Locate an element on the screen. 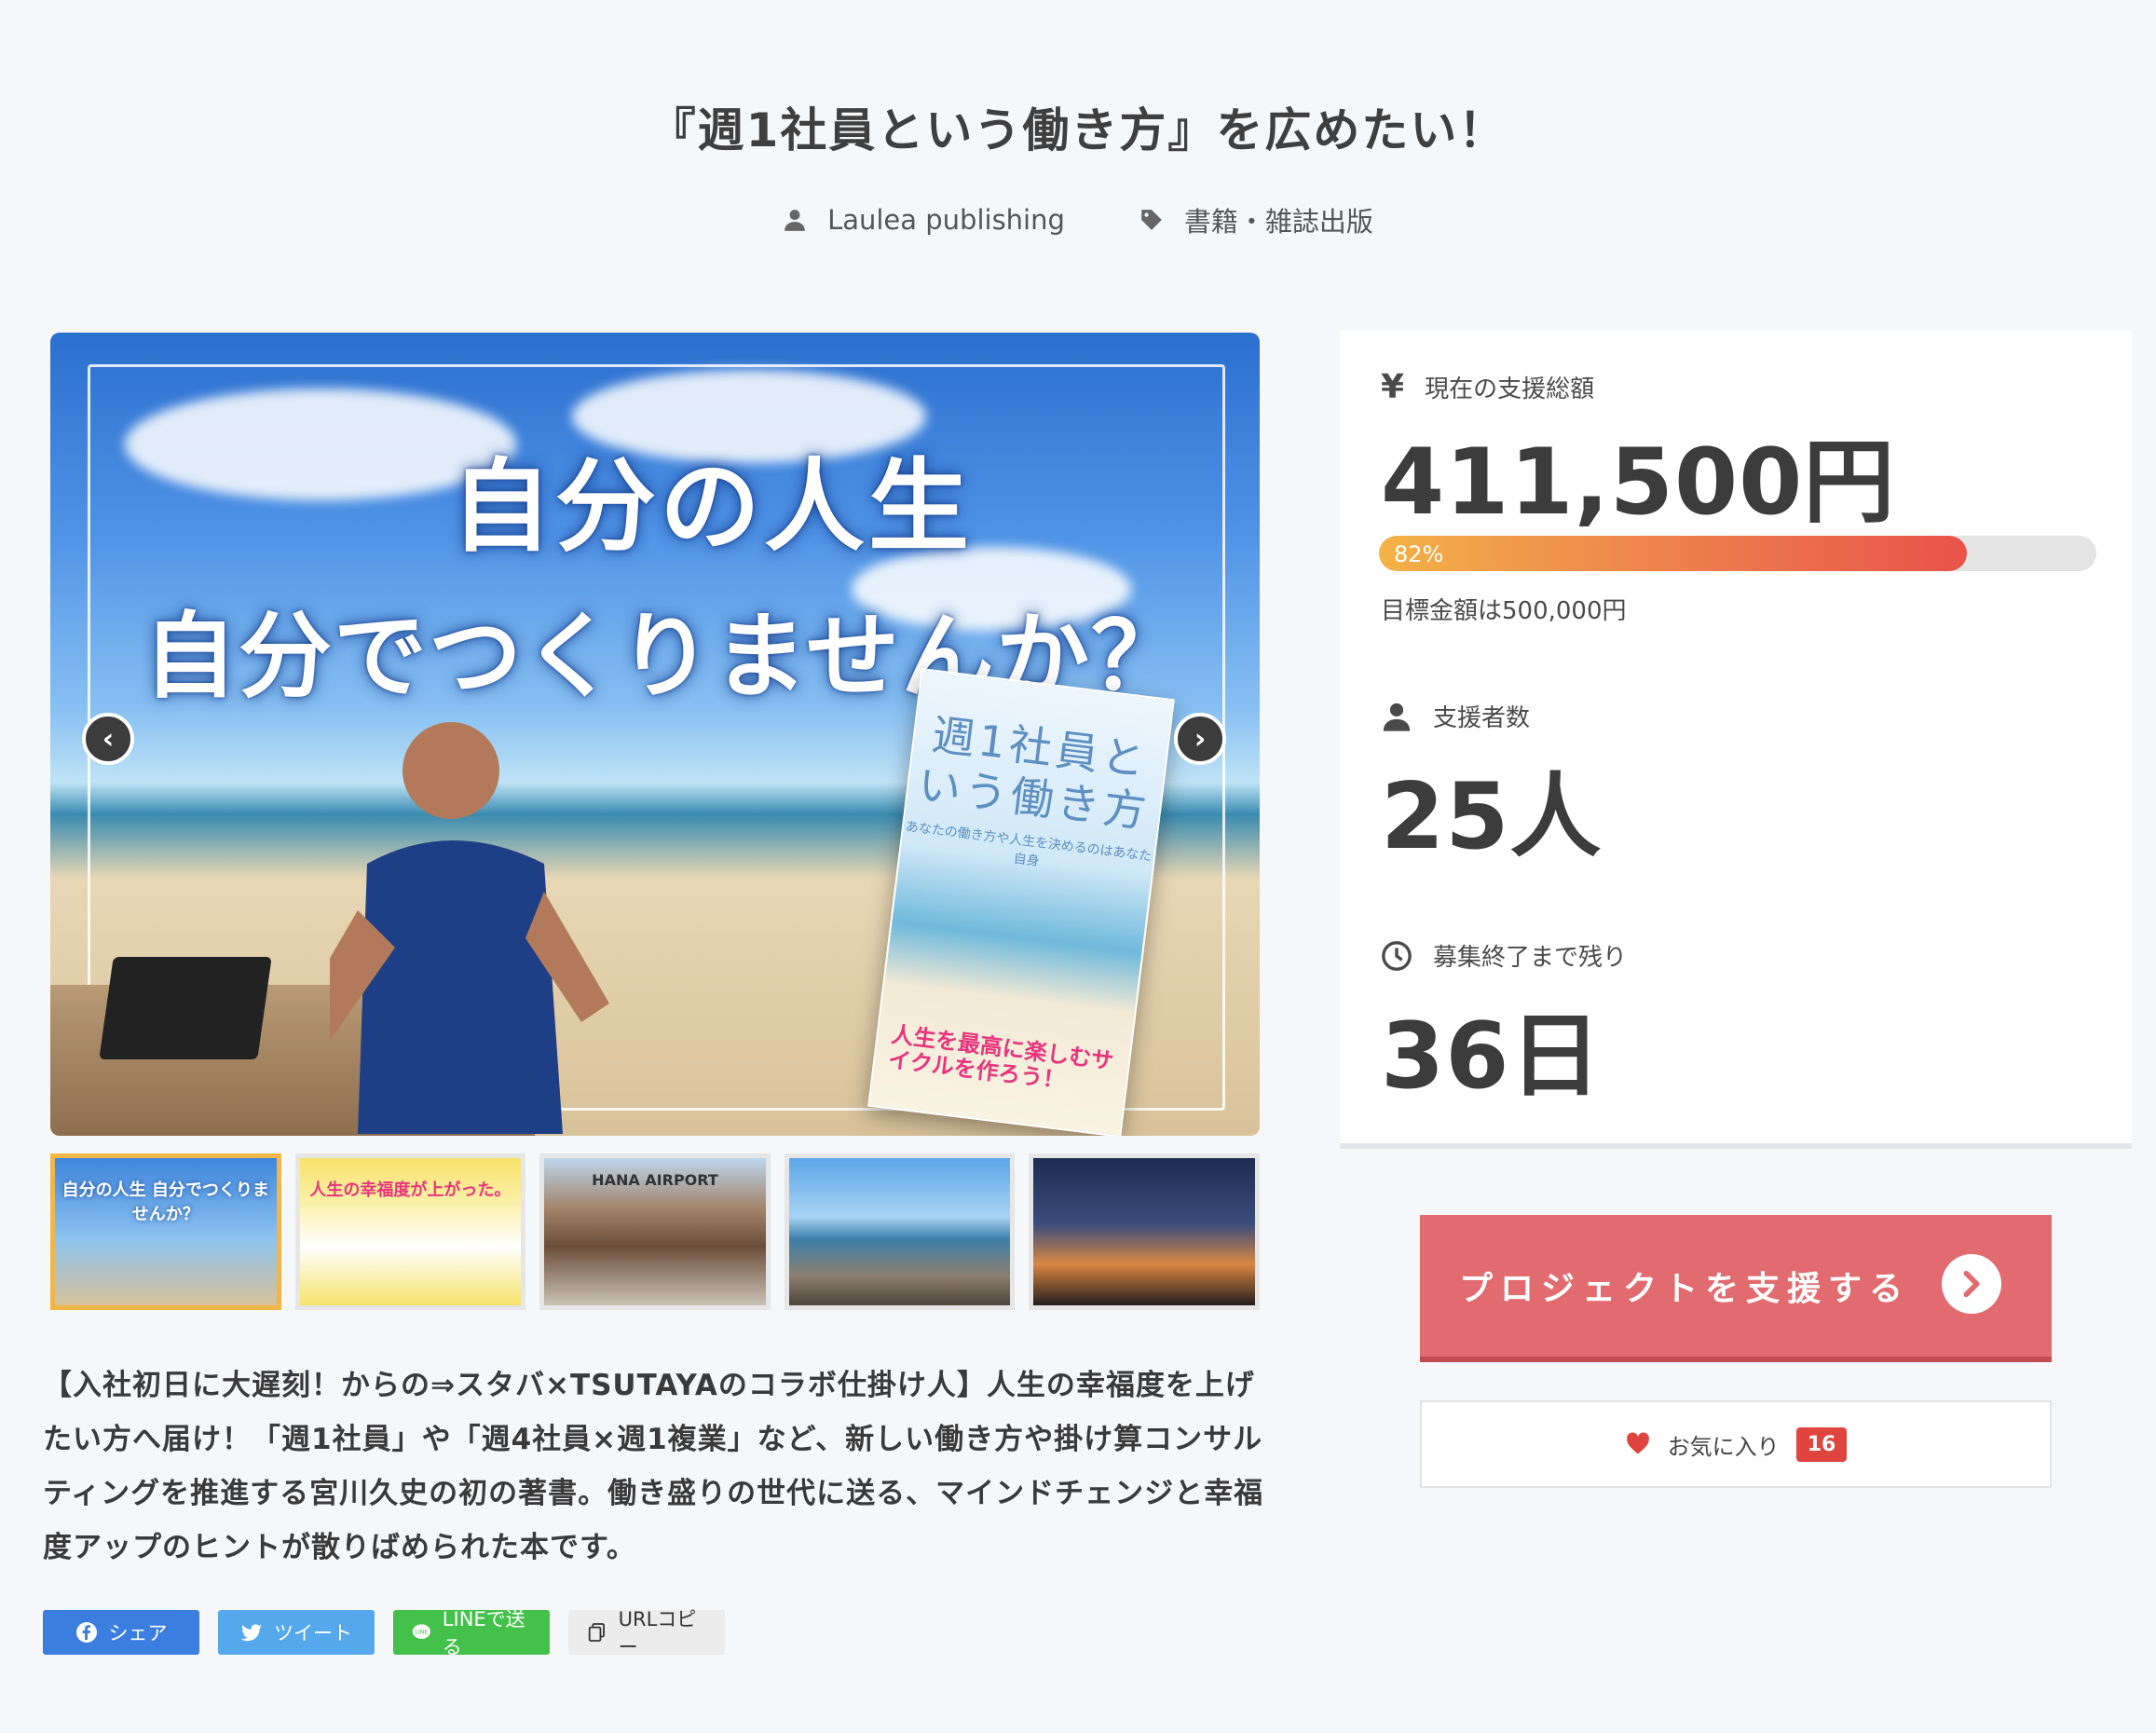 This screenshot has height=1733, width=2156. line-share-button: LINE LINEで送る is located at coordinates (471, 1633).